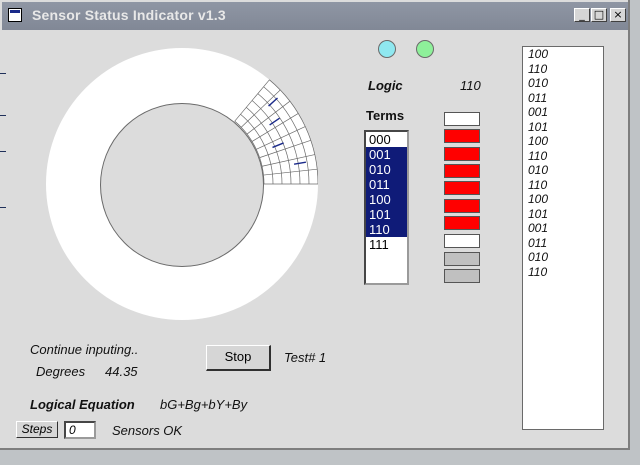 Image resolution: width=640 pixels, height=465 pixels. What do you see at coordinates (129, 15) in the screenshot?
I see `window-title: Sensor Status Indicator v1.3` at bounding box center [129, 15].